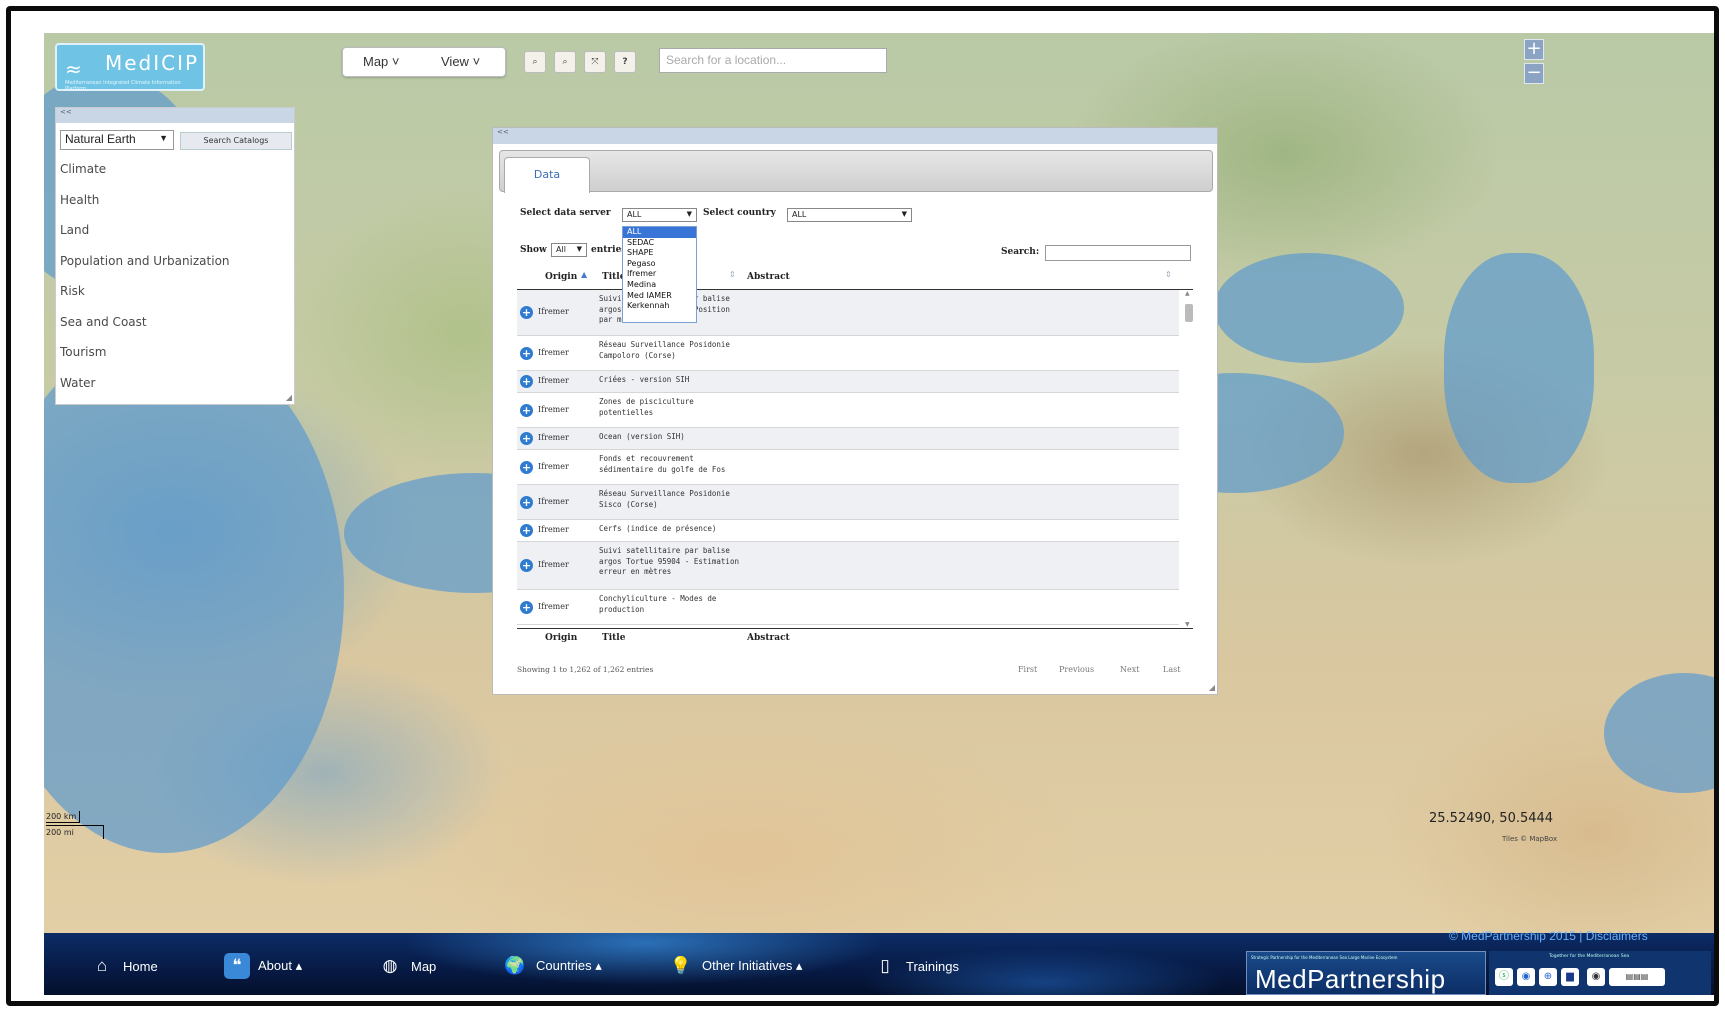  What do you see at coordinates (145, 208) in the screenshot?
I see `category-health: Health` at bounding box center [145, 208].